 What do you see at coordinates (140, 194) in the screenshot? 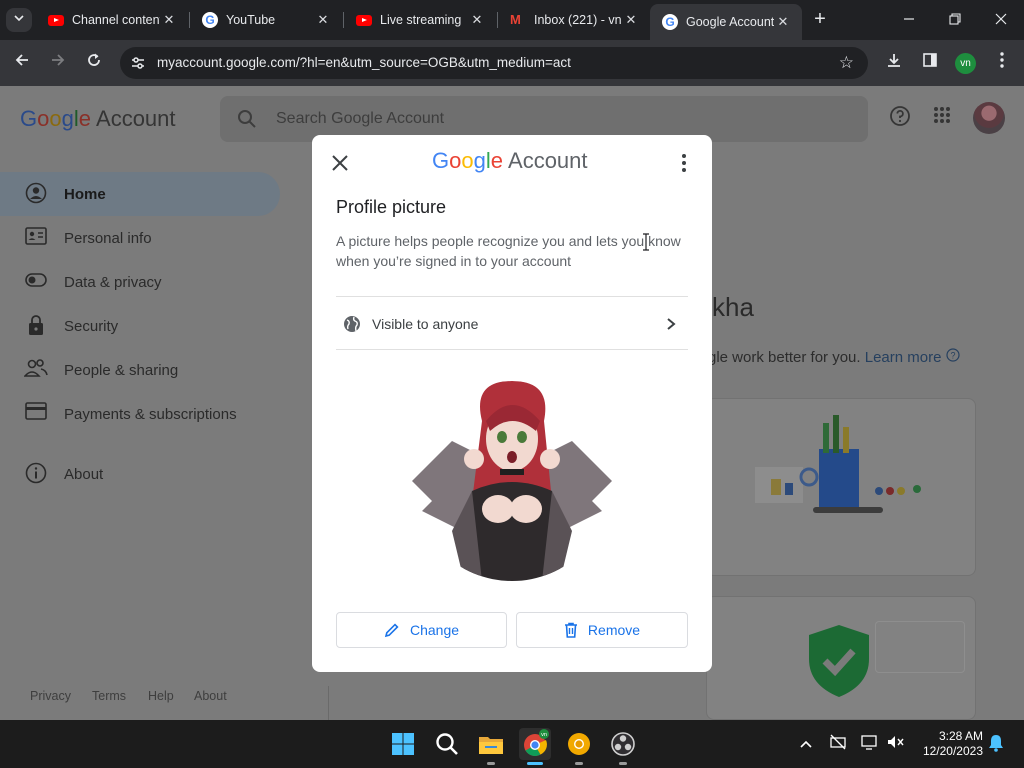
I see `sidebar-item-home: Home` at bounding box center [140, 194].